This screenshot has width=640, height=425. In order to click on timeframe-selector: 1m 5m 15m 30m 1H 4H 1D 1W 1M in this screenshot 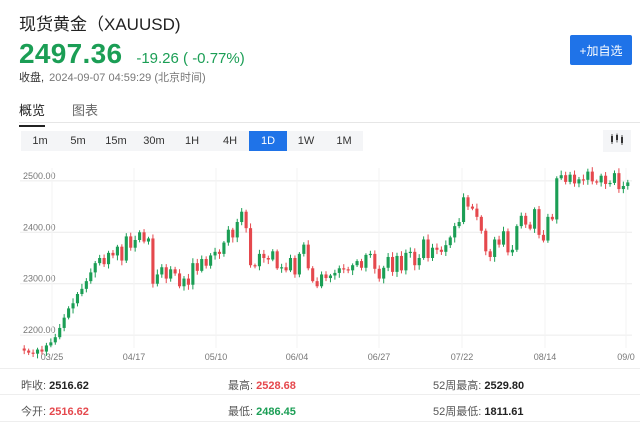, I will do `click(192, 141)`.